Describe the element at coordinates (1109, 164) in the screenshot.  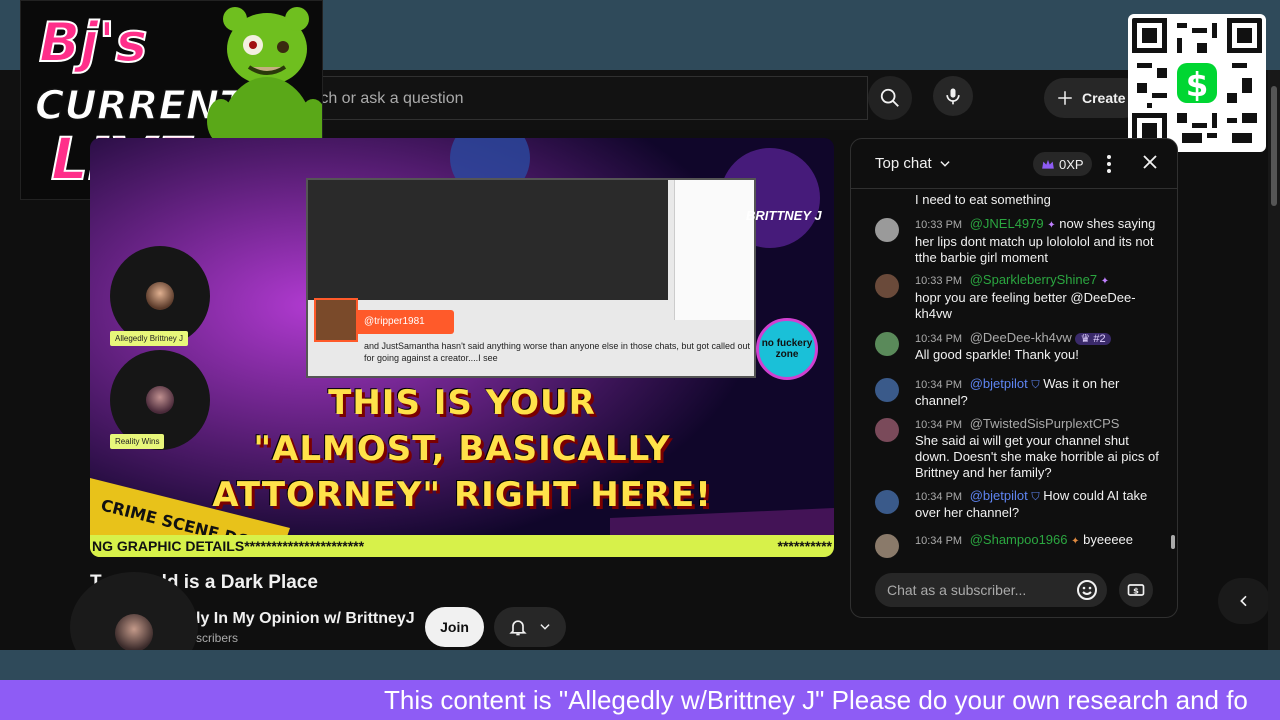
I see `more-options-icon` at that location.